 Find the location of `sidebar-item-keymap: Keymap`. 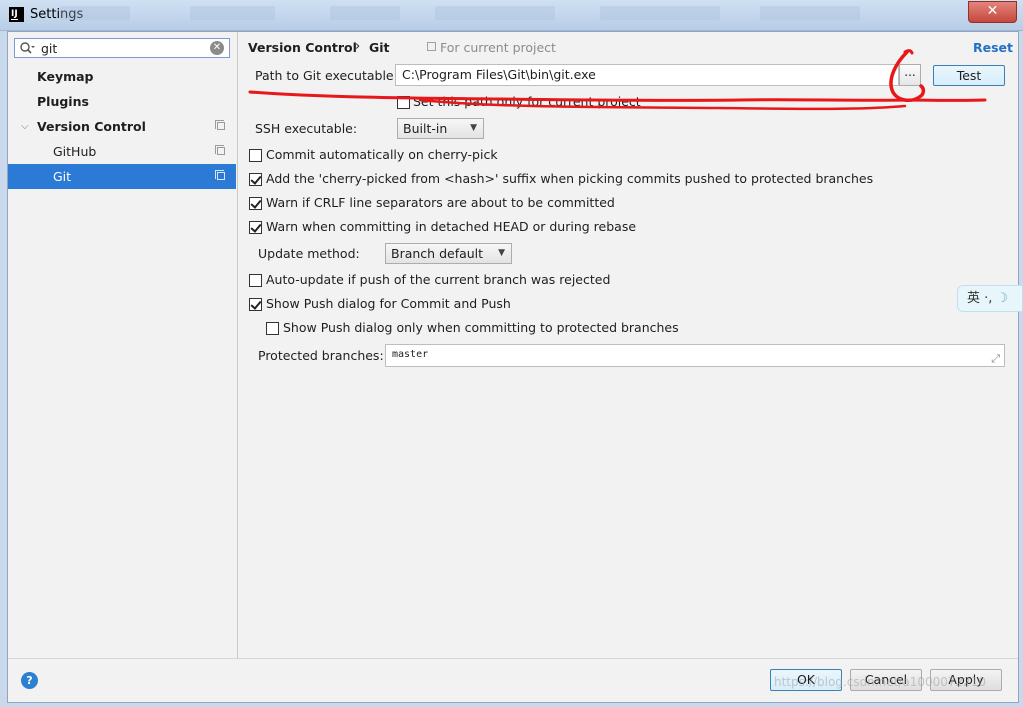

sidebar-item-keymap: Keymap is located at coordinates (122, 76).